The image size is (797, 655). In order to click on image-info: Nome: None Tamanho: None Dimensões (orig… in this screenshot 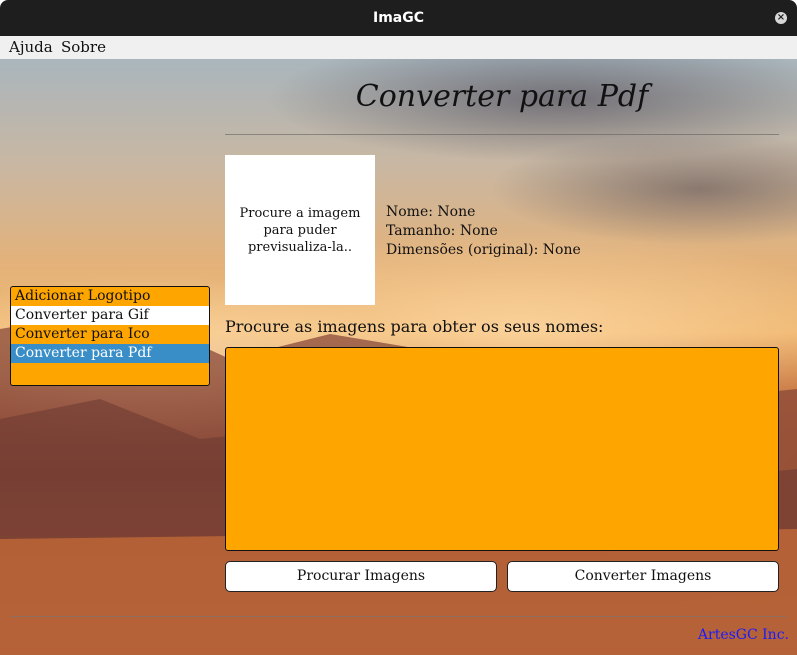, I will do `click(483, 231)`.